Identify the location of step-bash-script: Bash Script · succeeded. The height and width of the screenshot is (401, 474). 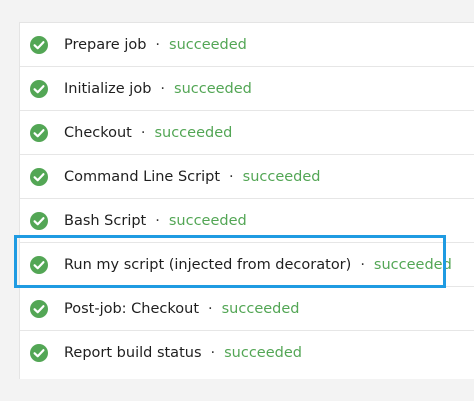
(247, 221).